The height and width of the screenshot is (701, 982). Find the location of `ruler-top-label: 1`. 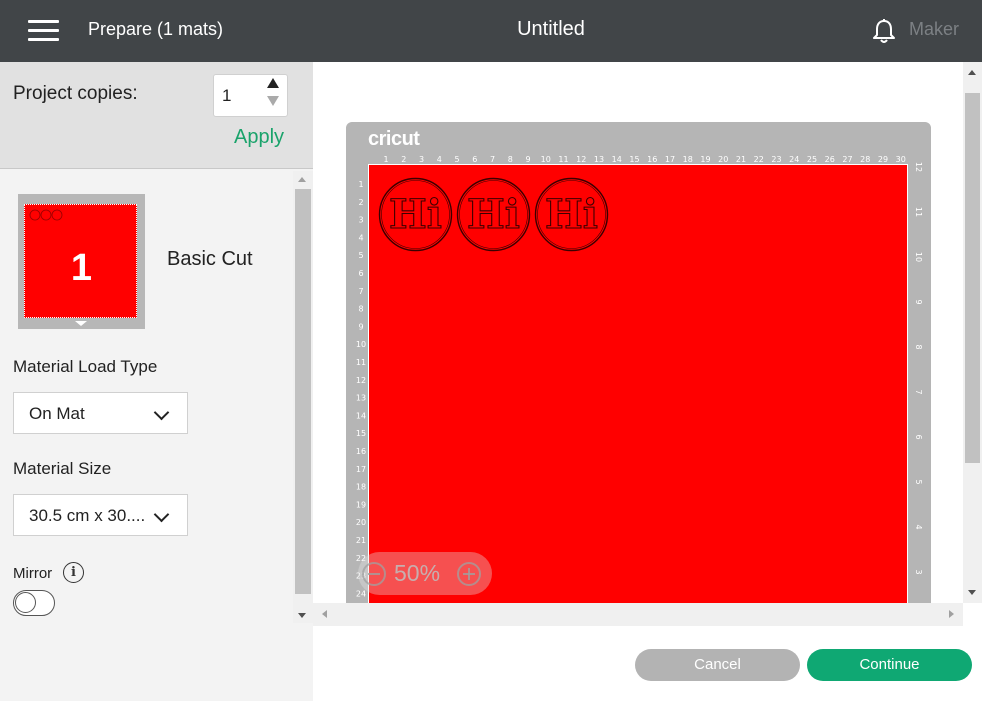

ruler-top-label: 1 is located at coordinates (385, 159).